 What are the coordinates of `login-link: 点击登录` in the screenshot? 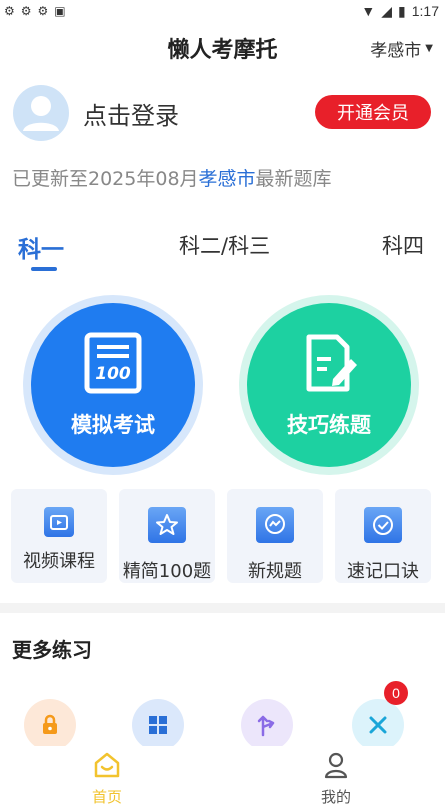 It's located at (131, 113).